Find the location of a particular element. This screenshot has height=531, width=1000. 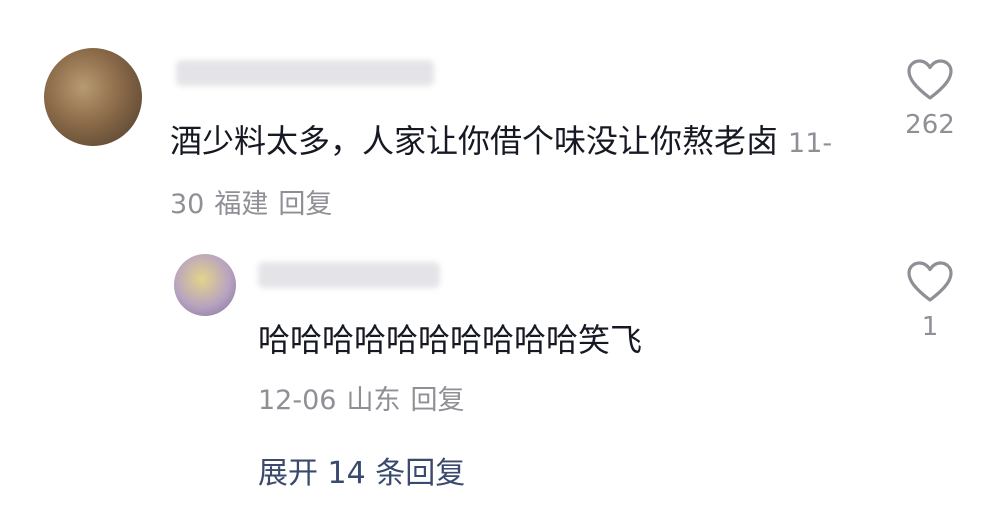

reply-comment-location: 山东 is located at coordinates (373, 400).